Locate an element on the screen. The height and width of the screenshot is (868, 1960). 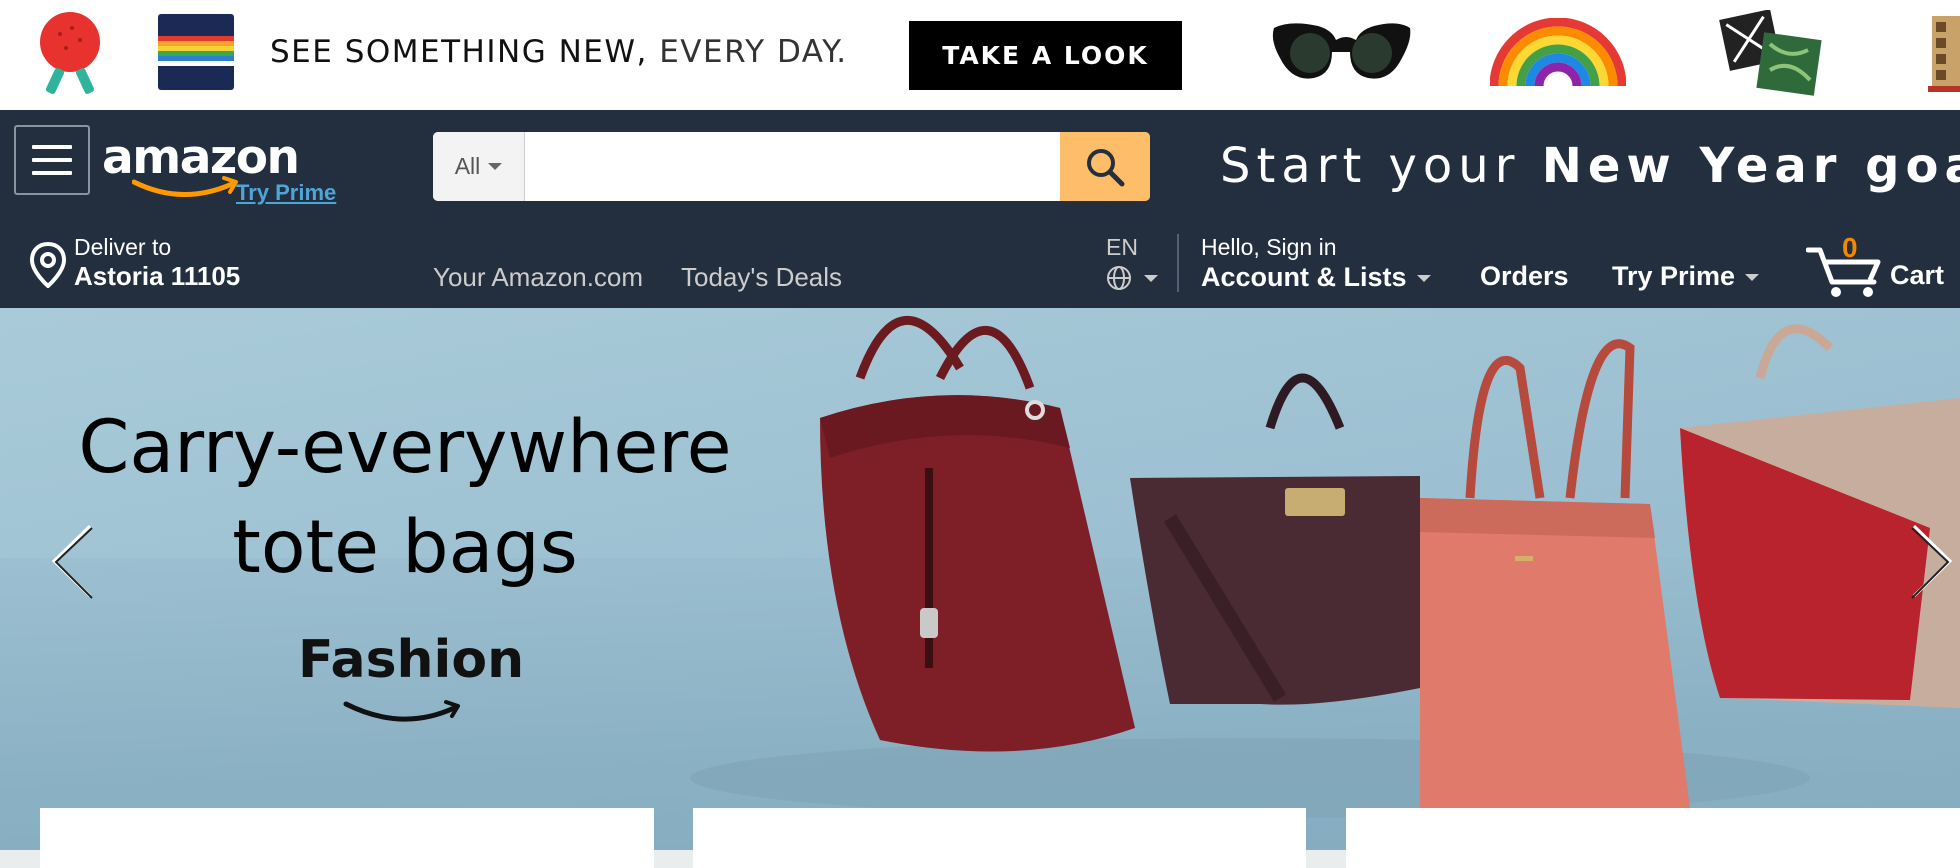
striped-towel-product-image is located at coordinates (196, 52).